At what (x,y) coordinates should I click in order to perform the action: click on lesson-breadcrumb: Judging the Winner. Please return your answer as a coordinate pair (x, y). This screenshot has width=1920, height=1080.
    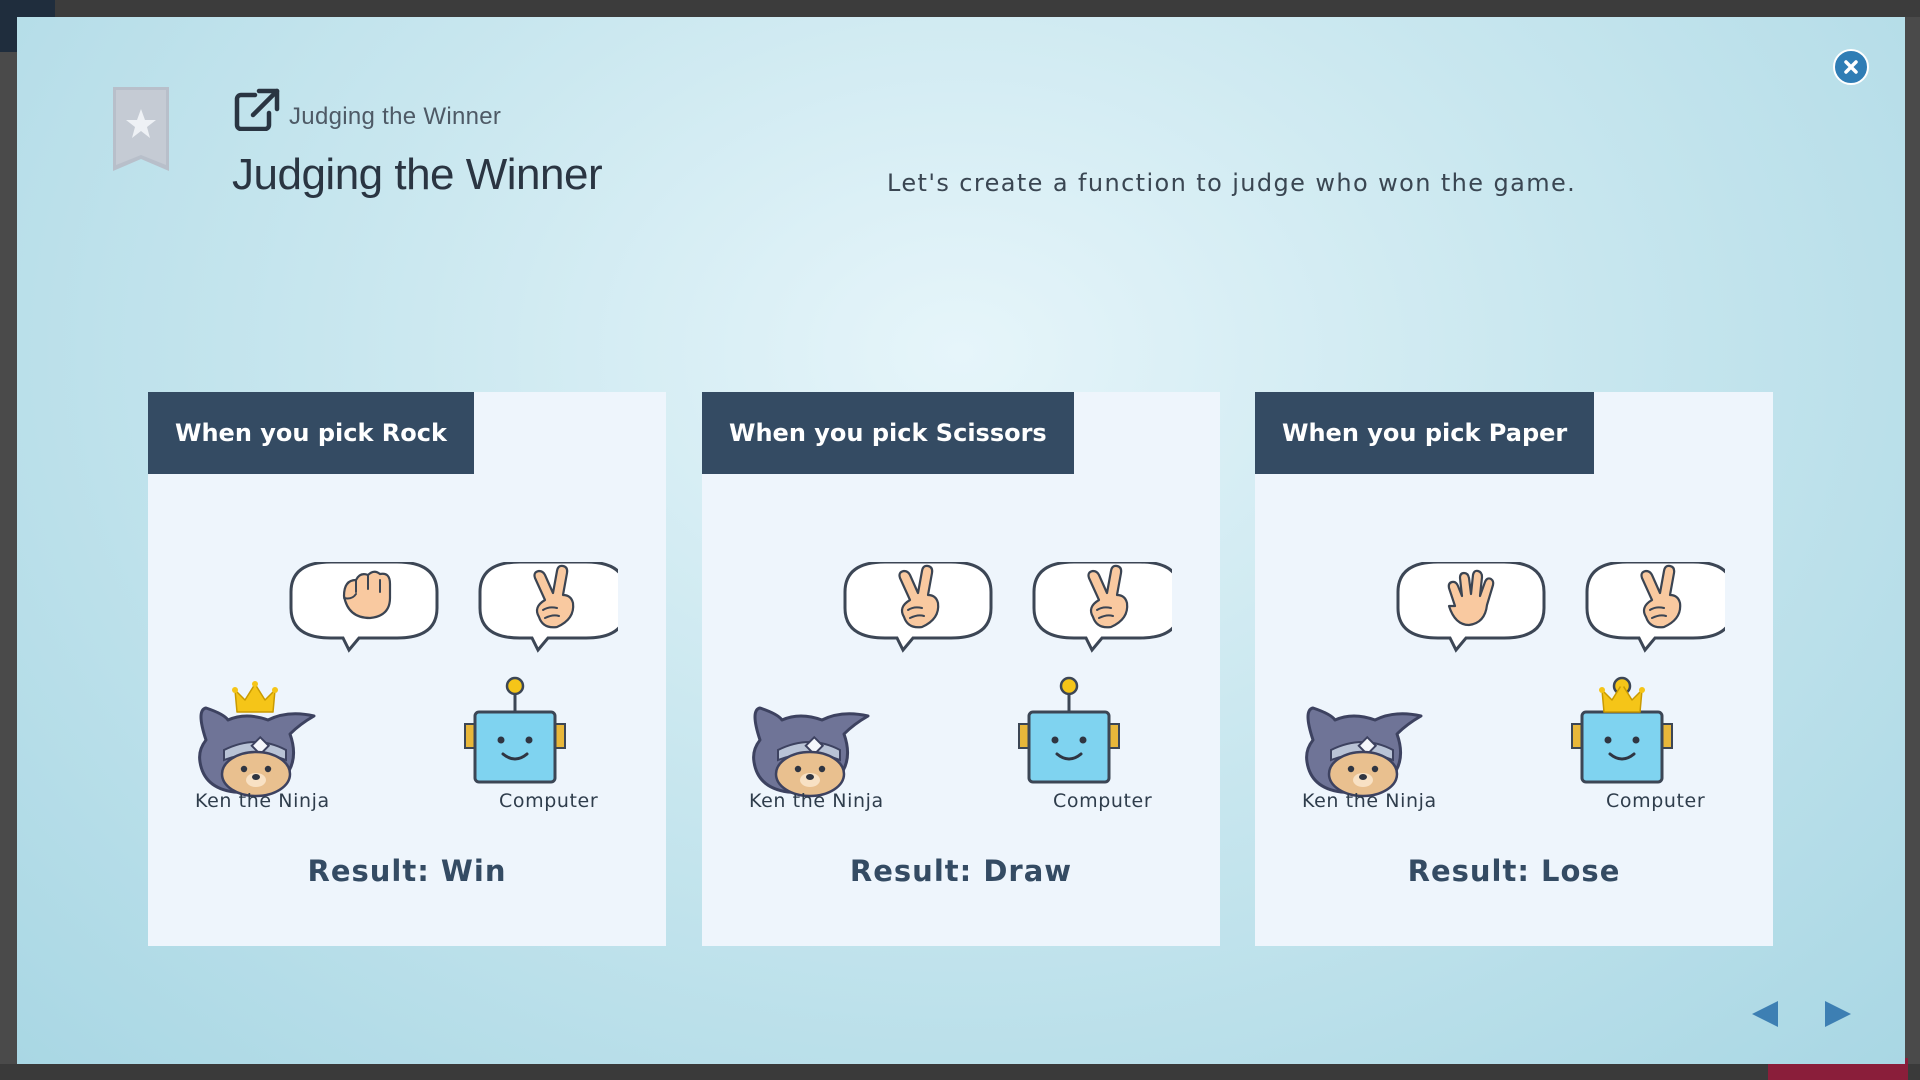
    Looking at the image, I should click on (367, 109).